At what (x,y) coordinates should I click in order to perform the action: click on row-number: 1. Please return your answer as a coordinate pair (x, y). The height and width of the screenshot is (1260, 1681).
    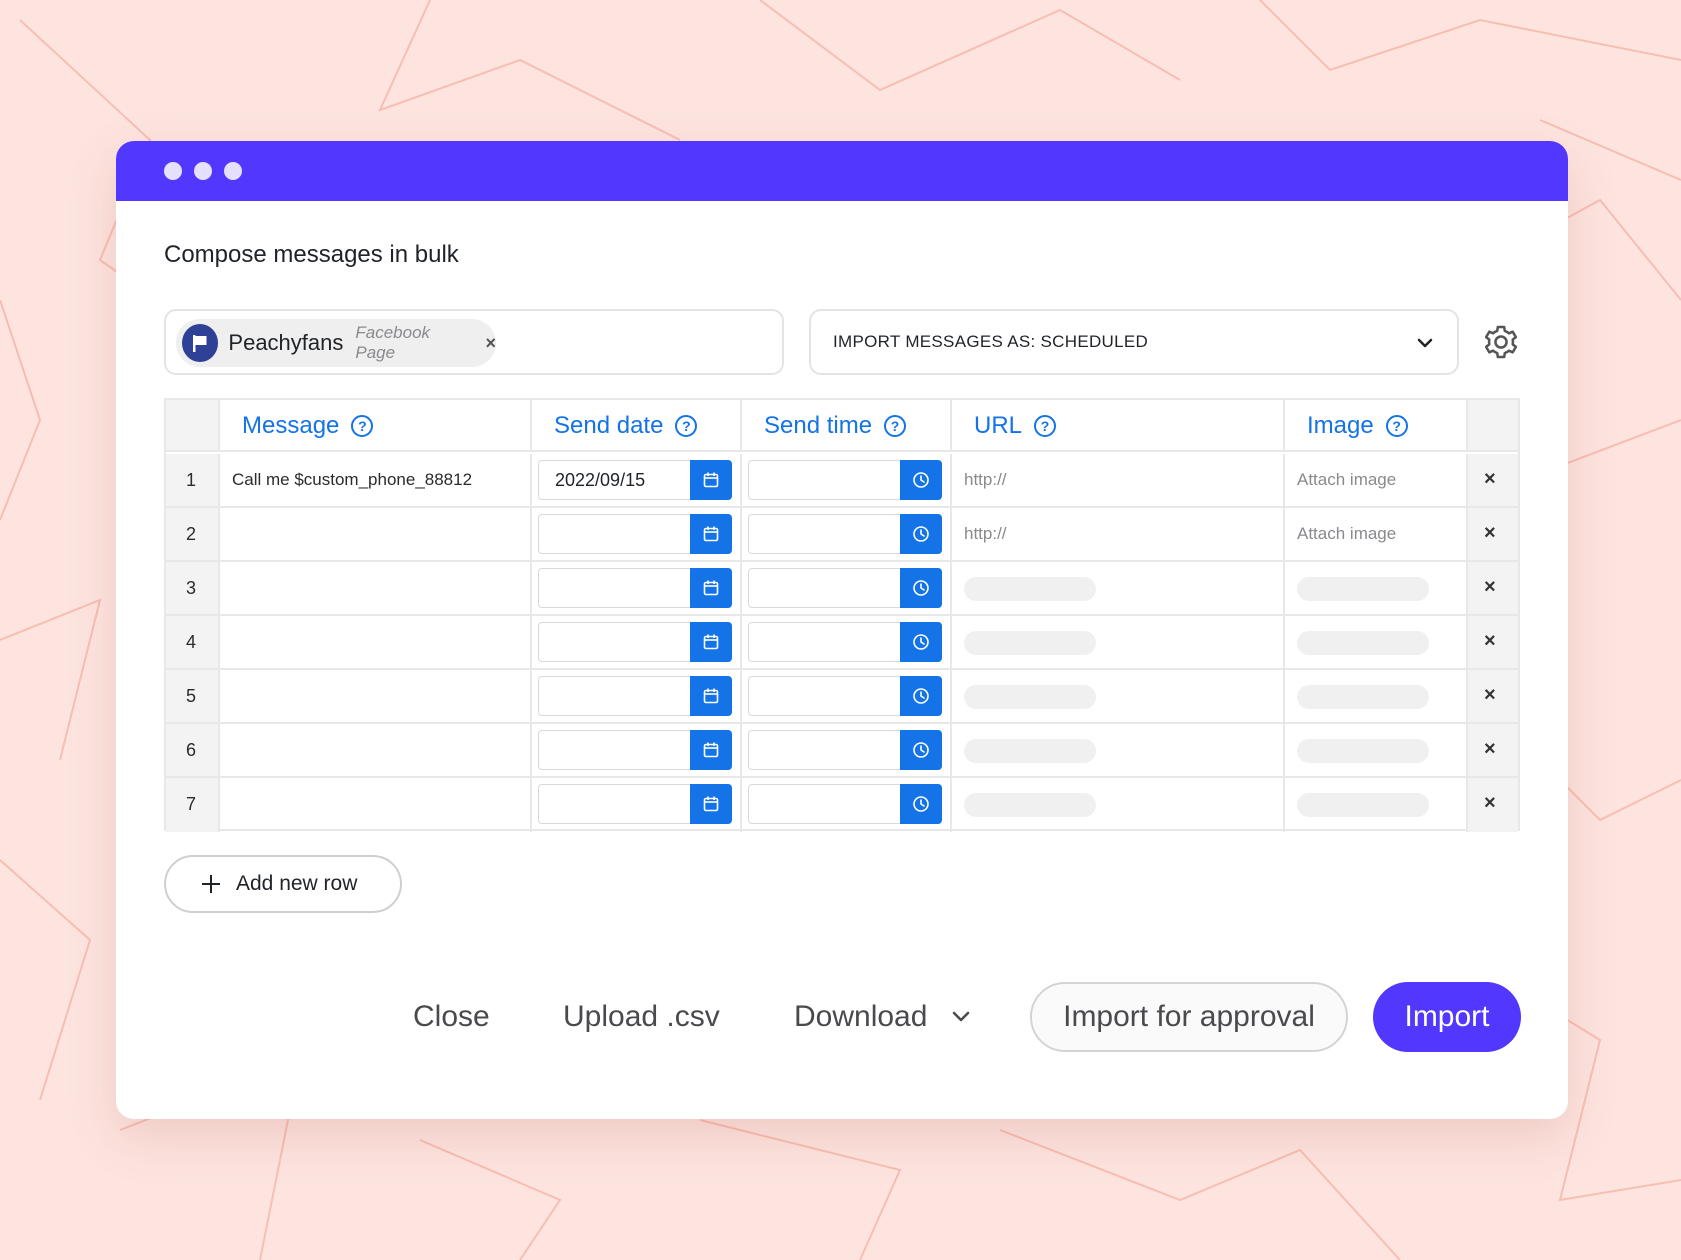
    Looking at the image, I should click on (191, 480).